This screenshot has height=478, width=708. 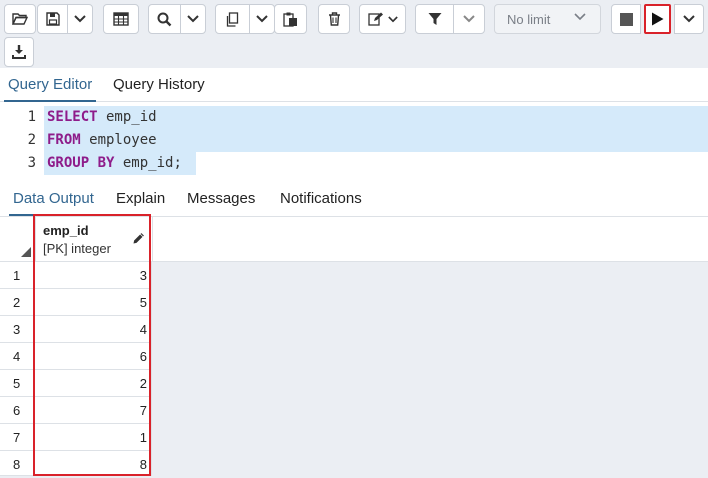 I want to click on table-row: 25, so click(x=76, y=302).